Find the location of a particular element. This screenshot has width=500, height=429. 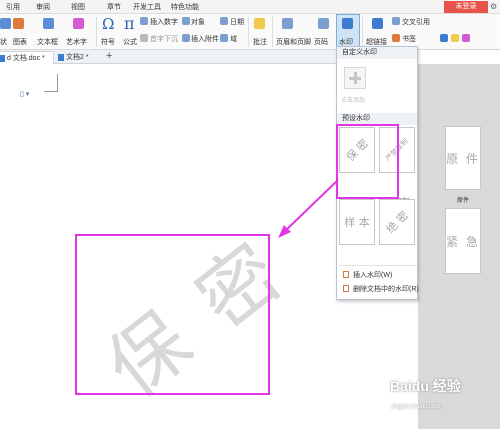

pointer-arrow is located at coordinates (308, 208).